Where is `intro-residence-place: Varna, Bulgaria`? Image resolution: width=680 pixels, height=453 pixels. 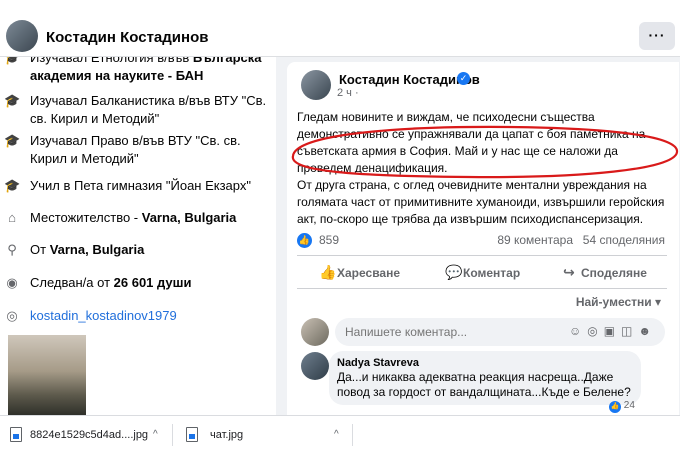
intro-residence-place: Varna, Bulgaria is located at coordinates (189, 217).